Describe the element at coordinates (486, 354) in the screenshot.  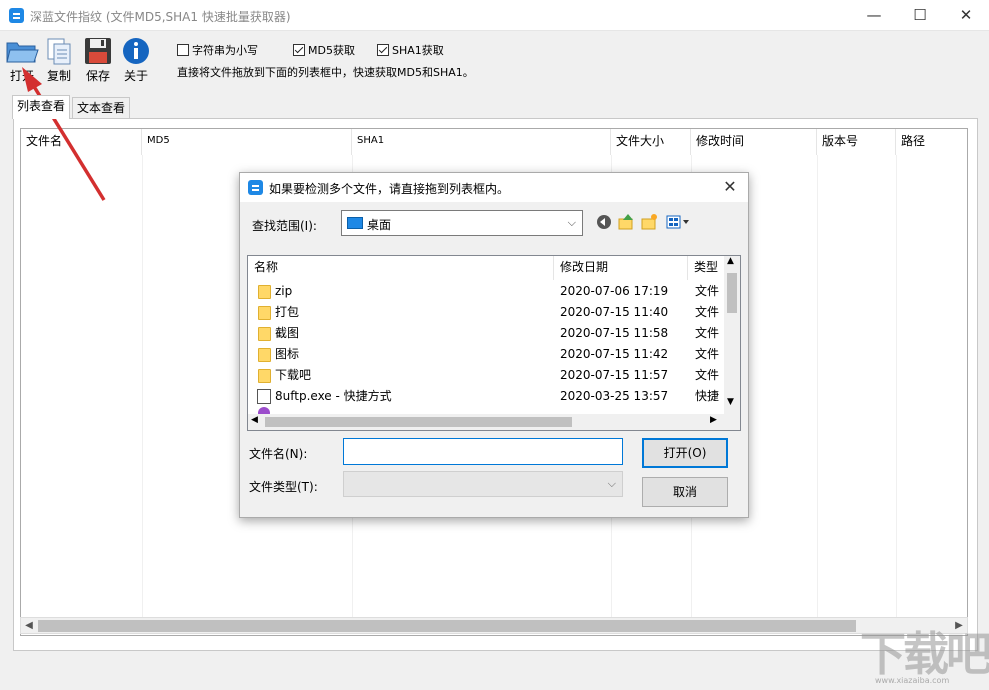
I see `file-row: 图标 2020-07-15 11:42 文件` at that location.